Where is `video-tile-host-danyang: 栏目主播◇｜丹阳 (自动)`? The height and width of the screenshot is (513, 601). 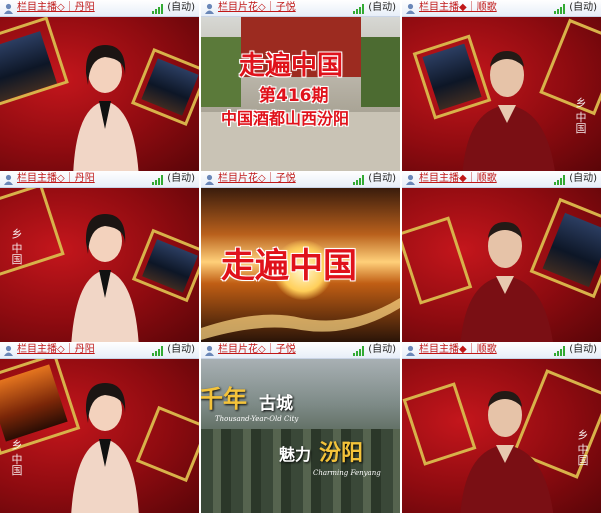
video-tile-host-danyang: 栏目主播◇｜丹阳 (自动) is located at coordinates (99, 85).